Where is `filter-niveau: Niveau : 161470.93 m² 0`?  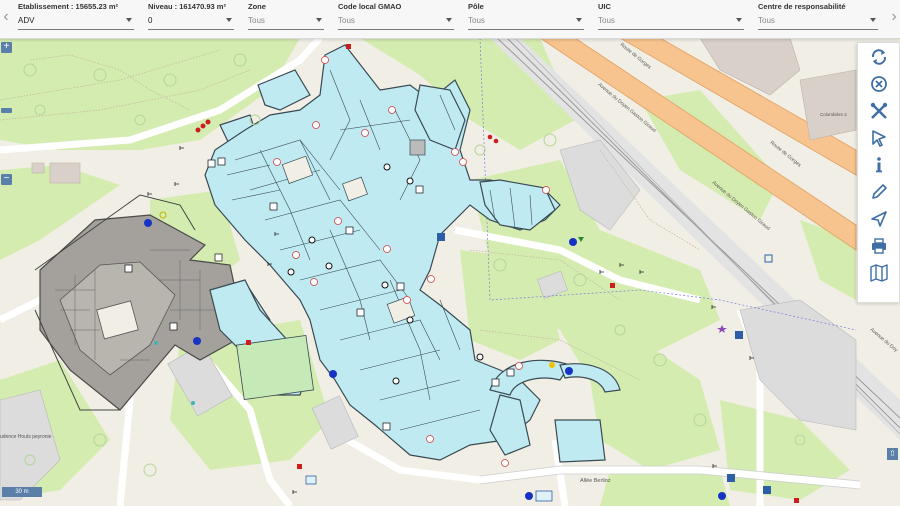 filter-niveau: Niveau : 161470.93 m² 0 is located at coordinates (191, 18).